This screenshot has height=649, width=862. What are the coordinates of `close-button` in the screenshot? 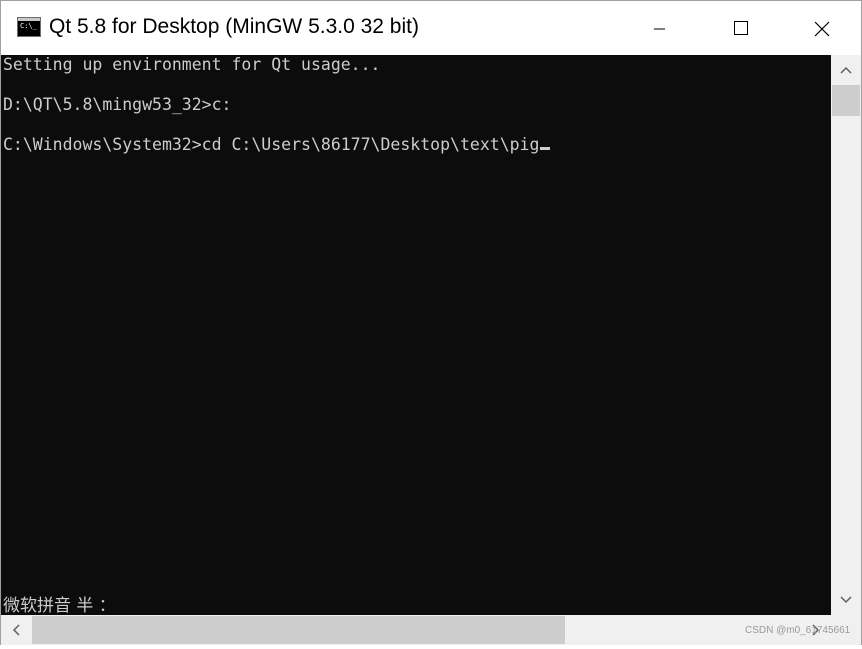 It's located at (822, 28).